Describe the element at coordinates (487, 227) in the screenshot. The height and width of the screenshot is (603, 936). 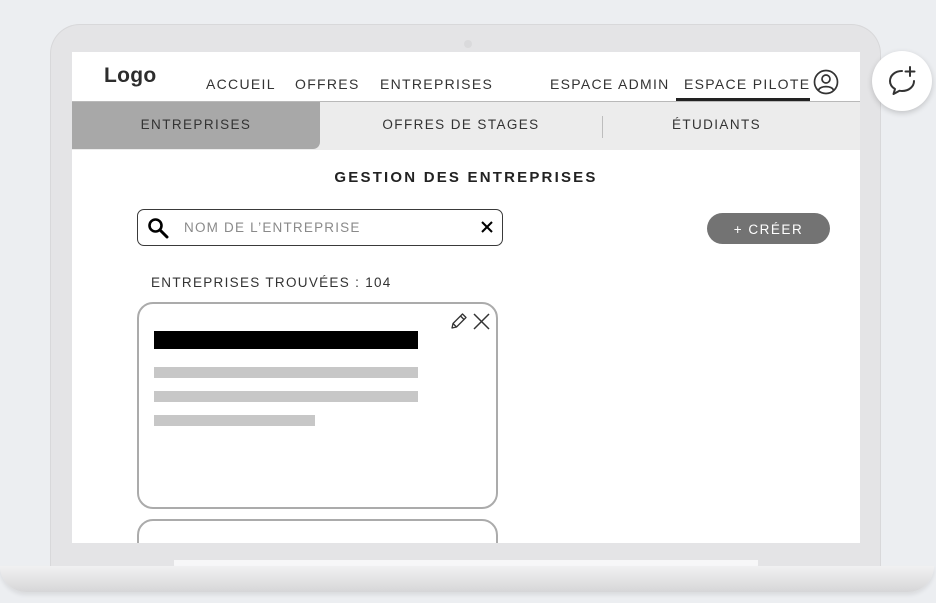
I see `clear-search-icon` at that location.